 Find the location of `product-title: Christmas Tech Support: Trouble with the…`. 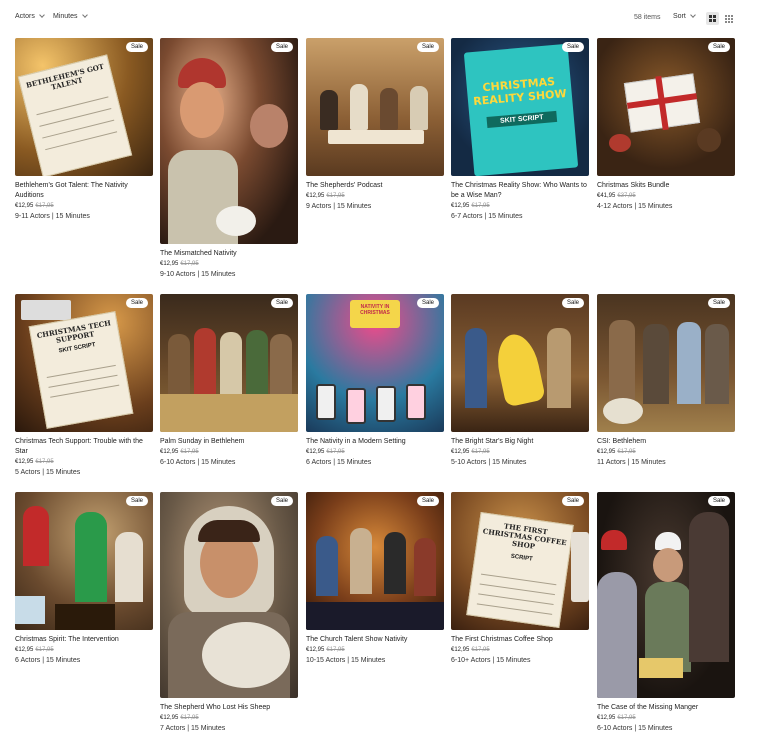

product-title: Christmas Tech Support: Trouble with the… is located at coordinates (84, 447).